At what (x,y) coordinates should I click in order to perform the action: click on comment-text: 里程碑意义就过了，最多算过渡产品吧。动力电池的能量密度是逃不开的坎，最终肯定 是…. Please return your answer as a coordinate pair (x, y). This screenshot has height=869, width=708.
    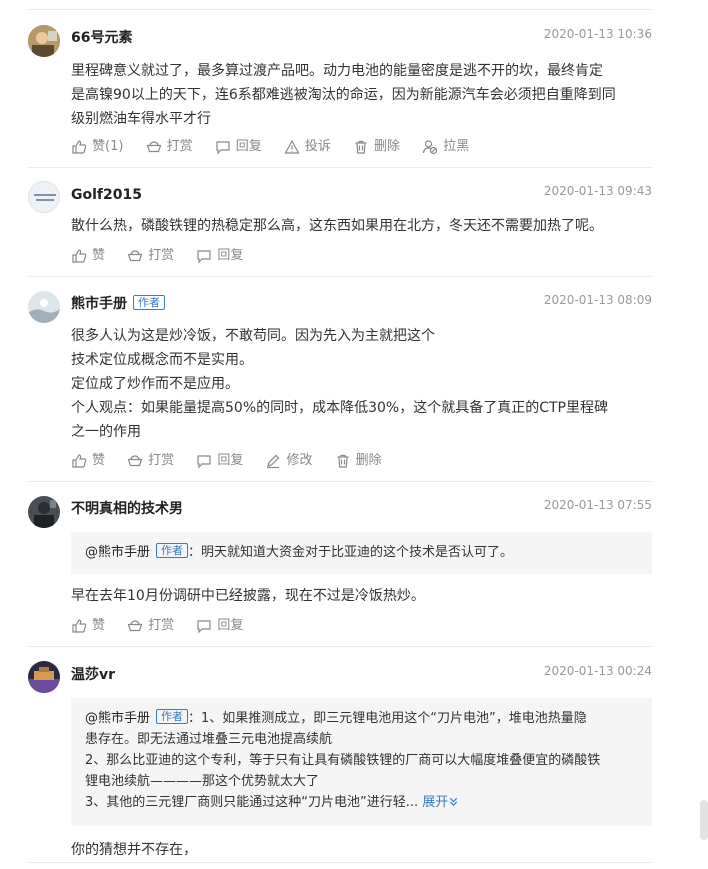
    Looking at the image, I should click on (363, 95).